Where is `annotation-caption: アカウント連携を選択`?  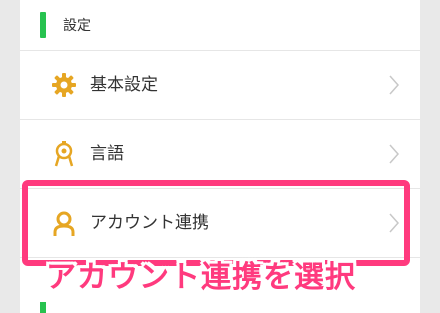 annotation-caption: アカウント連携を選択 is located at coordinates (201, 277).